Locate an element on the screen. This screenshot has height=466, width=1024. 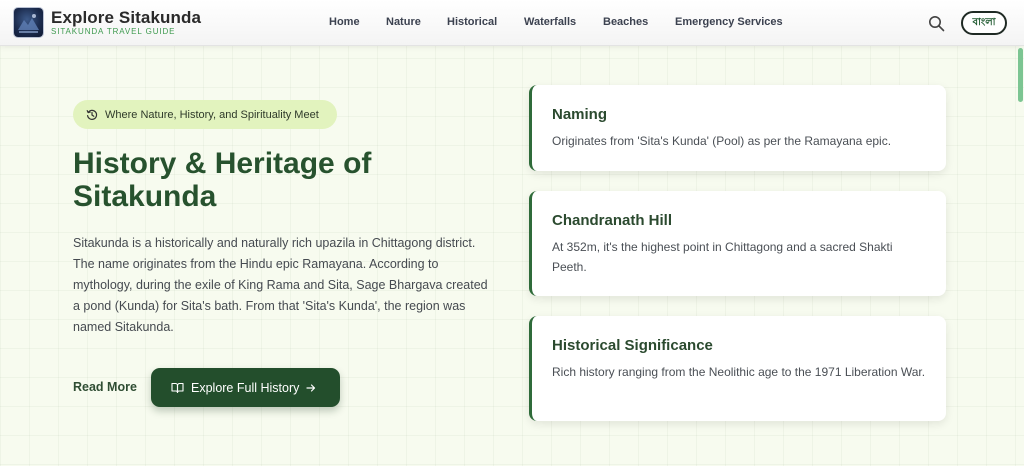
logo-icon is located at coordinates (28, 22).